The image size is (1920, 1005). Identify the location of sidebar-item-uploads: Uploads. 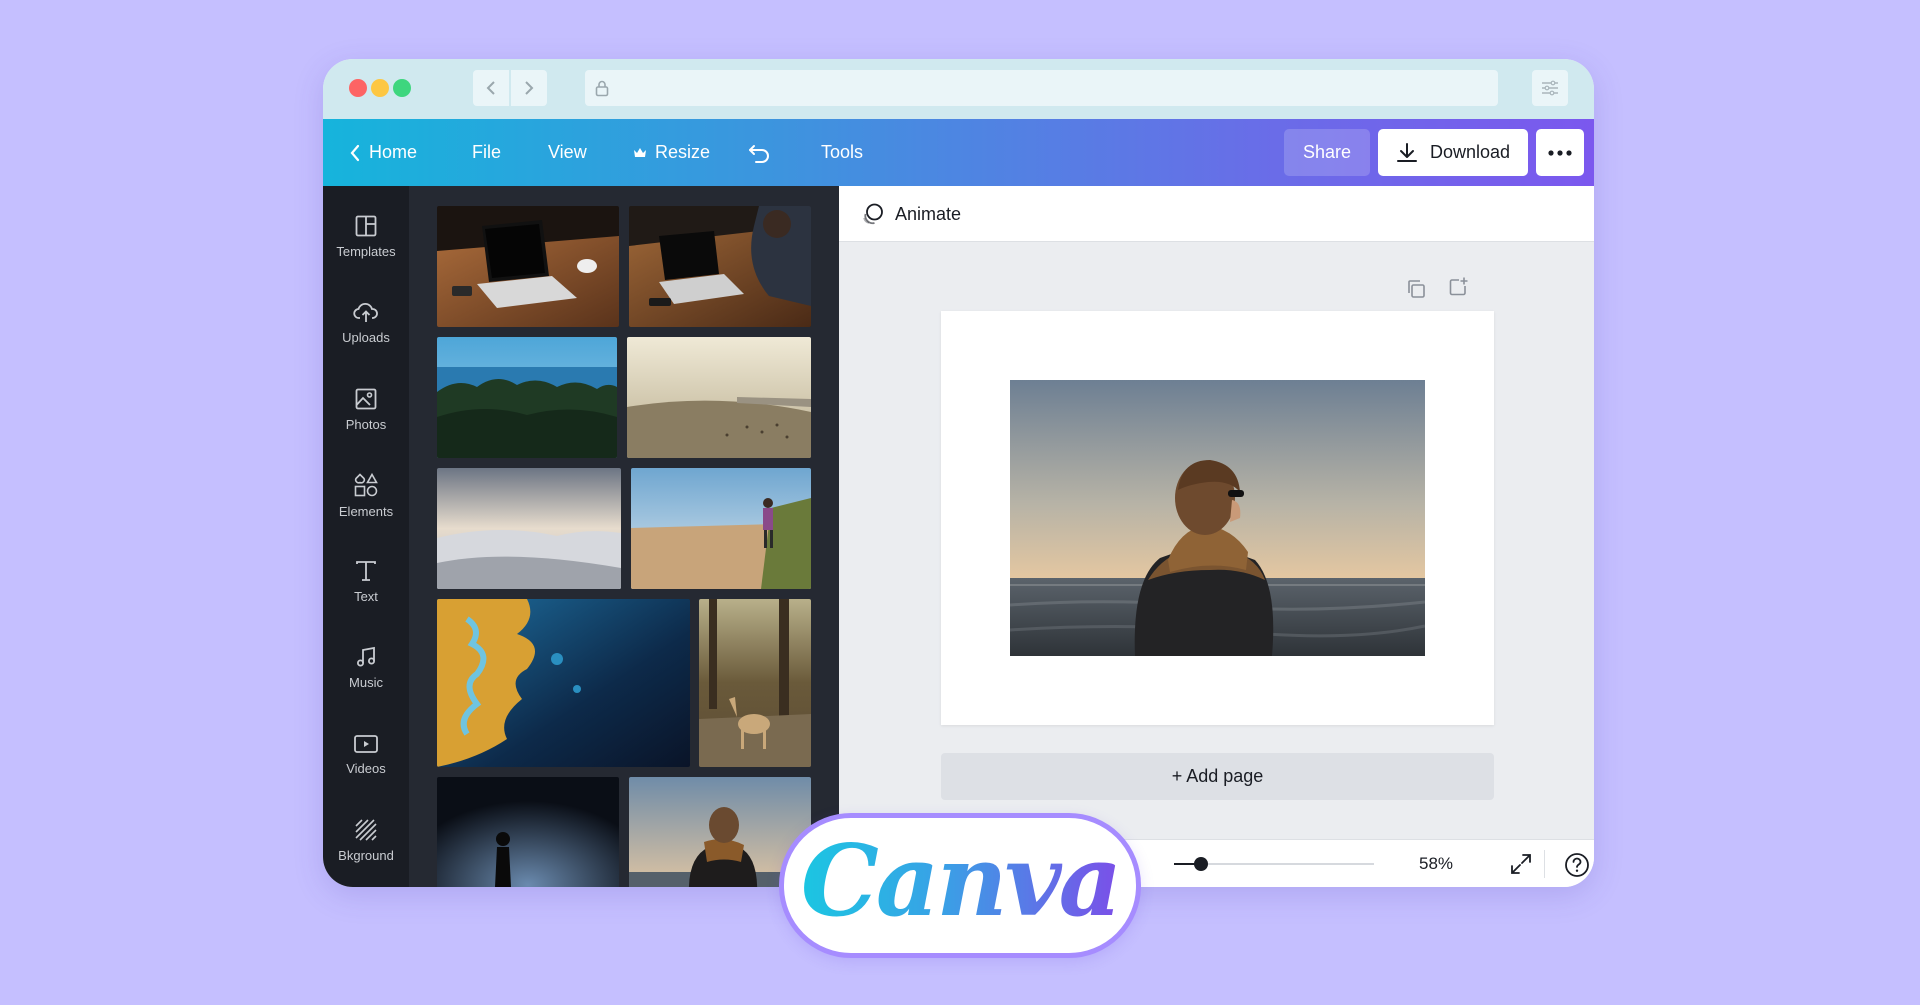
(366, 322).